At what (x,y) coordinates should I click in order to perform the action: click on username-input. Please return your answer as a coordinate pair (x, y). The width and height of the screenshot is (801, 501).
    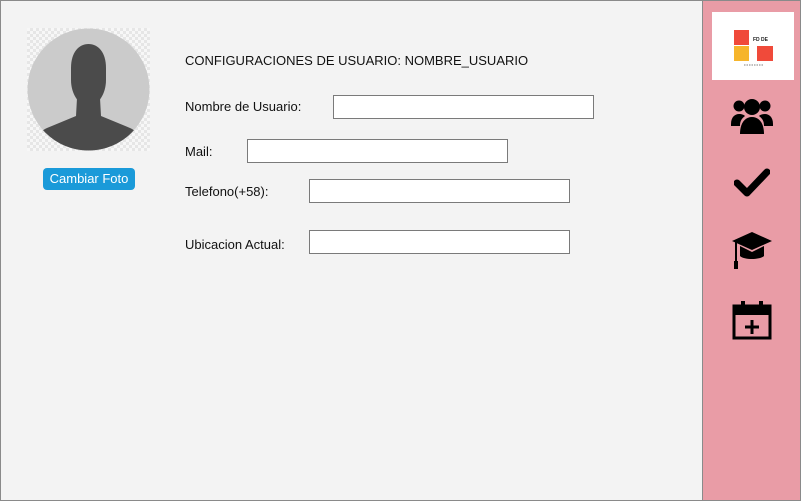
    Looking at the image, I should click on (463, 107).